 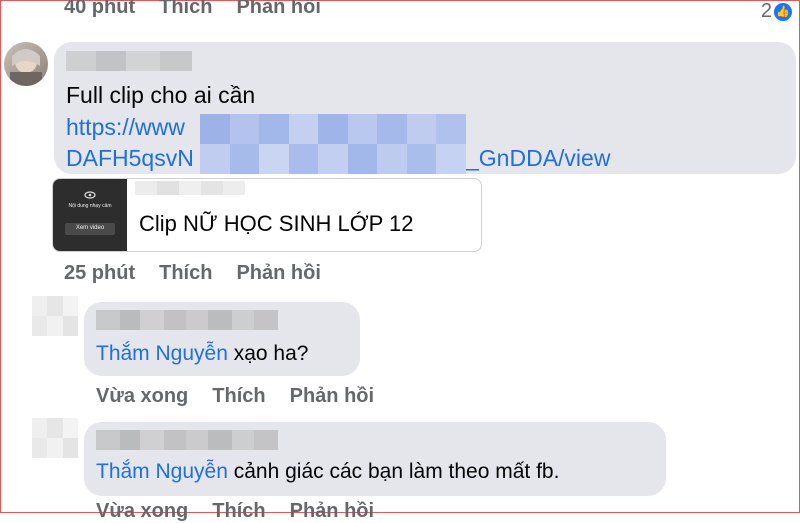 What do you see at coordinates (783, 11) in the screenshot?
I see `like-reaction-icon: 👍` at bounding box center [783, 11].